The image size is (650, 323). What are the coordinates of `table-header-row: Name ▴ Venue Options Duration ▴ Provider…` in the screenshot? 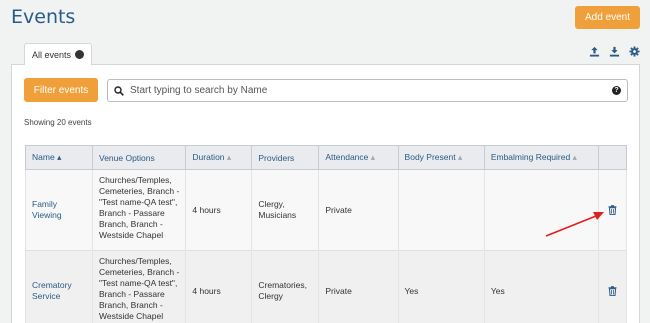 It's located at (326, 157).